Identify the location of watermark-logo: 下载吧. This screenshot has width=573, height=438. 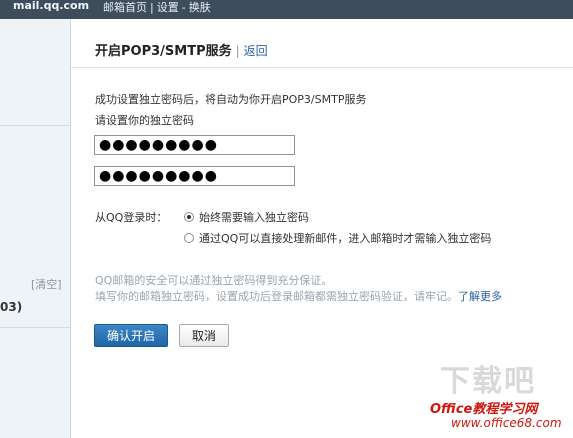
(488, 378).